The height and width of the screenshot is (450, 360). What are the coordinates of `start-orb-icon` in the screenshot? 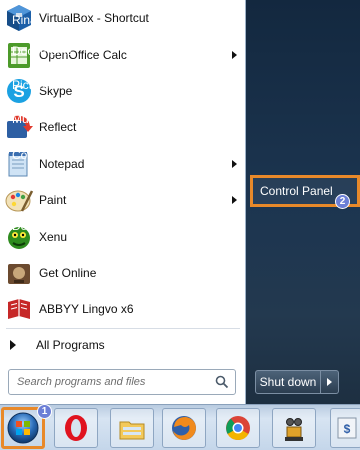 It's located at (23, 428).